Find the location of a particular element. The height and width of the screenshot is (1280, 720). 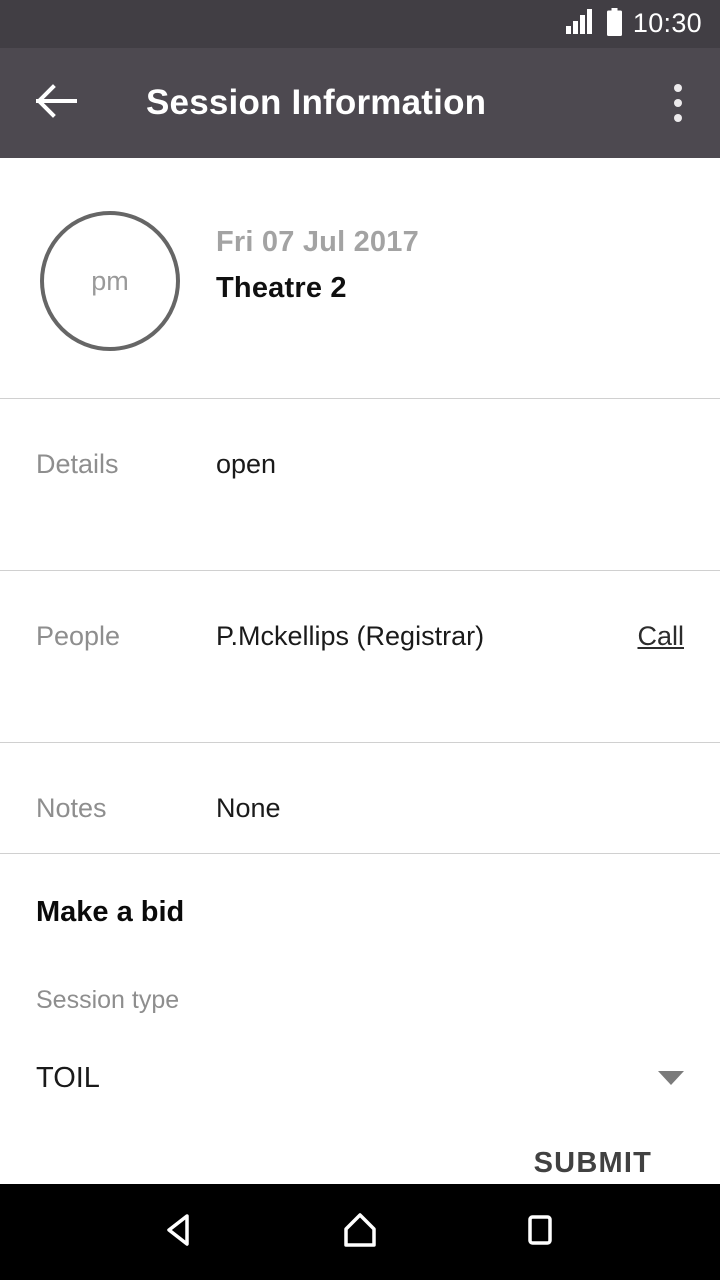

overflow-menu-button is located at coordinates (678, 103).